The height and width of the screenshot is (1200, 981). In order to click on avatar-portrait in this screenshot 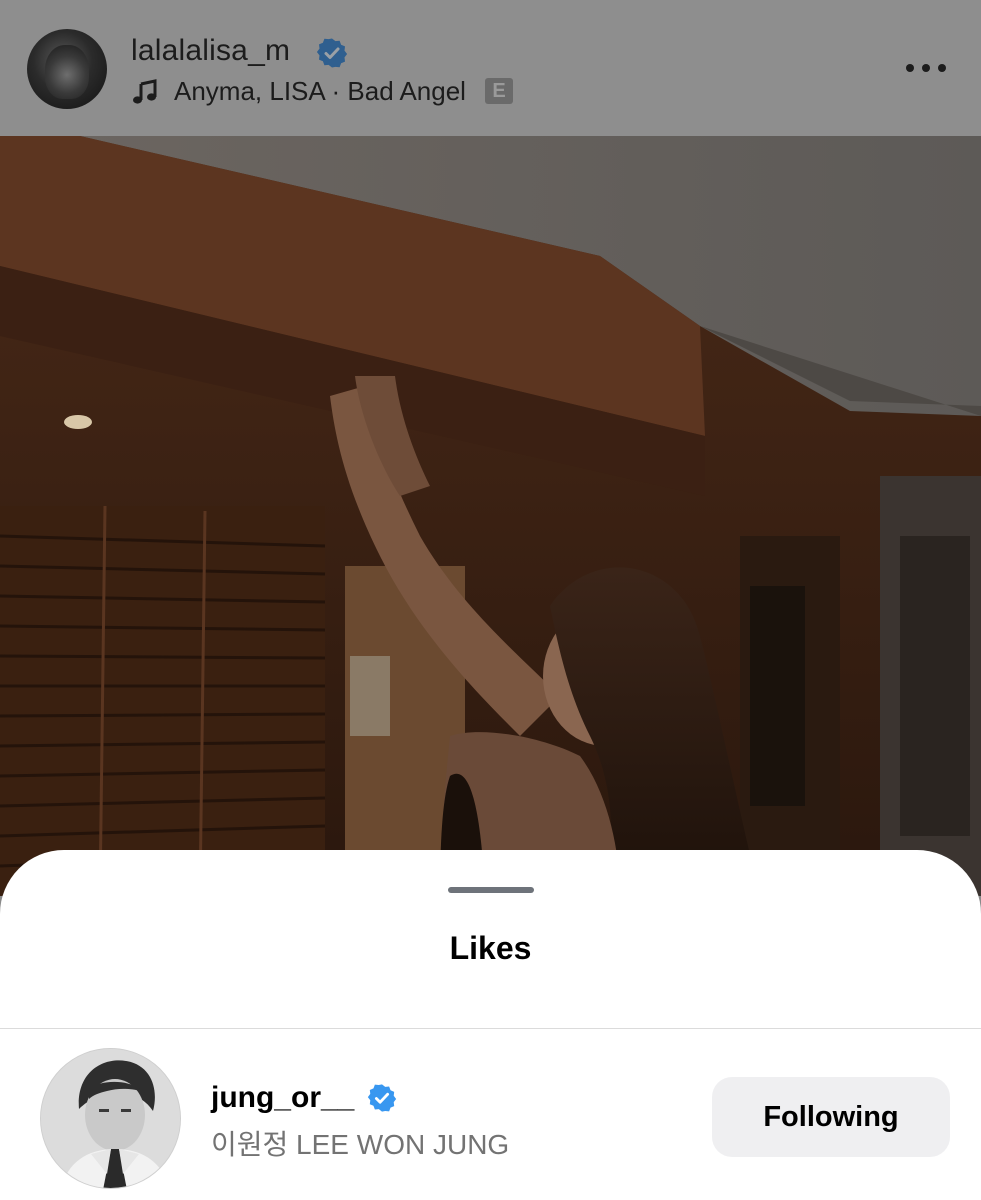, I will do `click(110, 1118)`.